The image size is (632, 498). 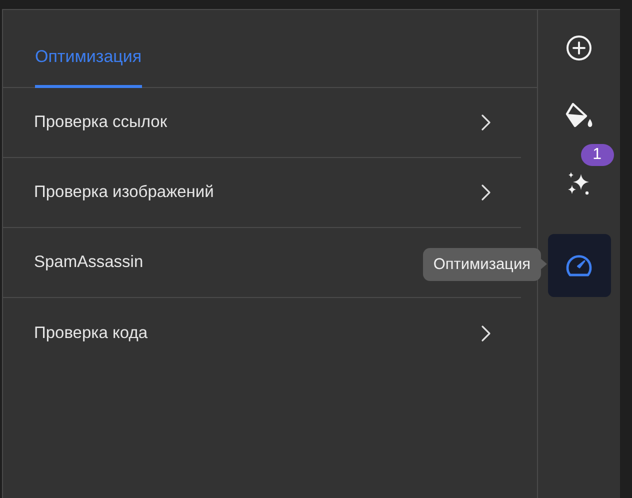 What do you see at coordinates (579, 48) in the screenshot?
I see `plus-circle-icon` at bounding box center [579, 48].